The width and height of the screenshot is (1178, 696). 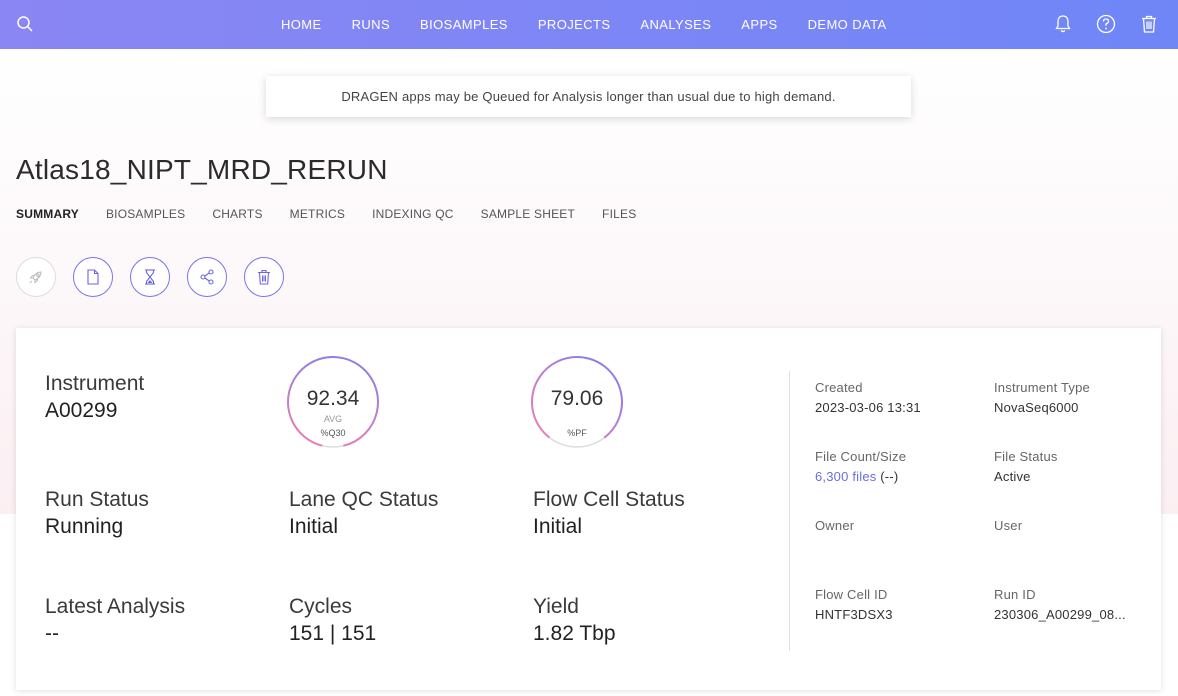 What do you see at coordinates (333, 433) in the screenshot?
I see `q30-caption: %Q30` at bounding box center [333, 433].